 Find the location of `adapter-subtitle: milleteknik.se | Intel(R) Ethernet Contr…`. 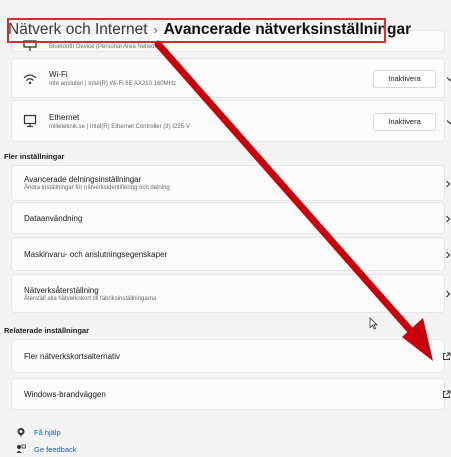

adapter-subtitle: milleteknik.se | Intel(R) Ethernet Contr… is located at coordinates (119, 127).